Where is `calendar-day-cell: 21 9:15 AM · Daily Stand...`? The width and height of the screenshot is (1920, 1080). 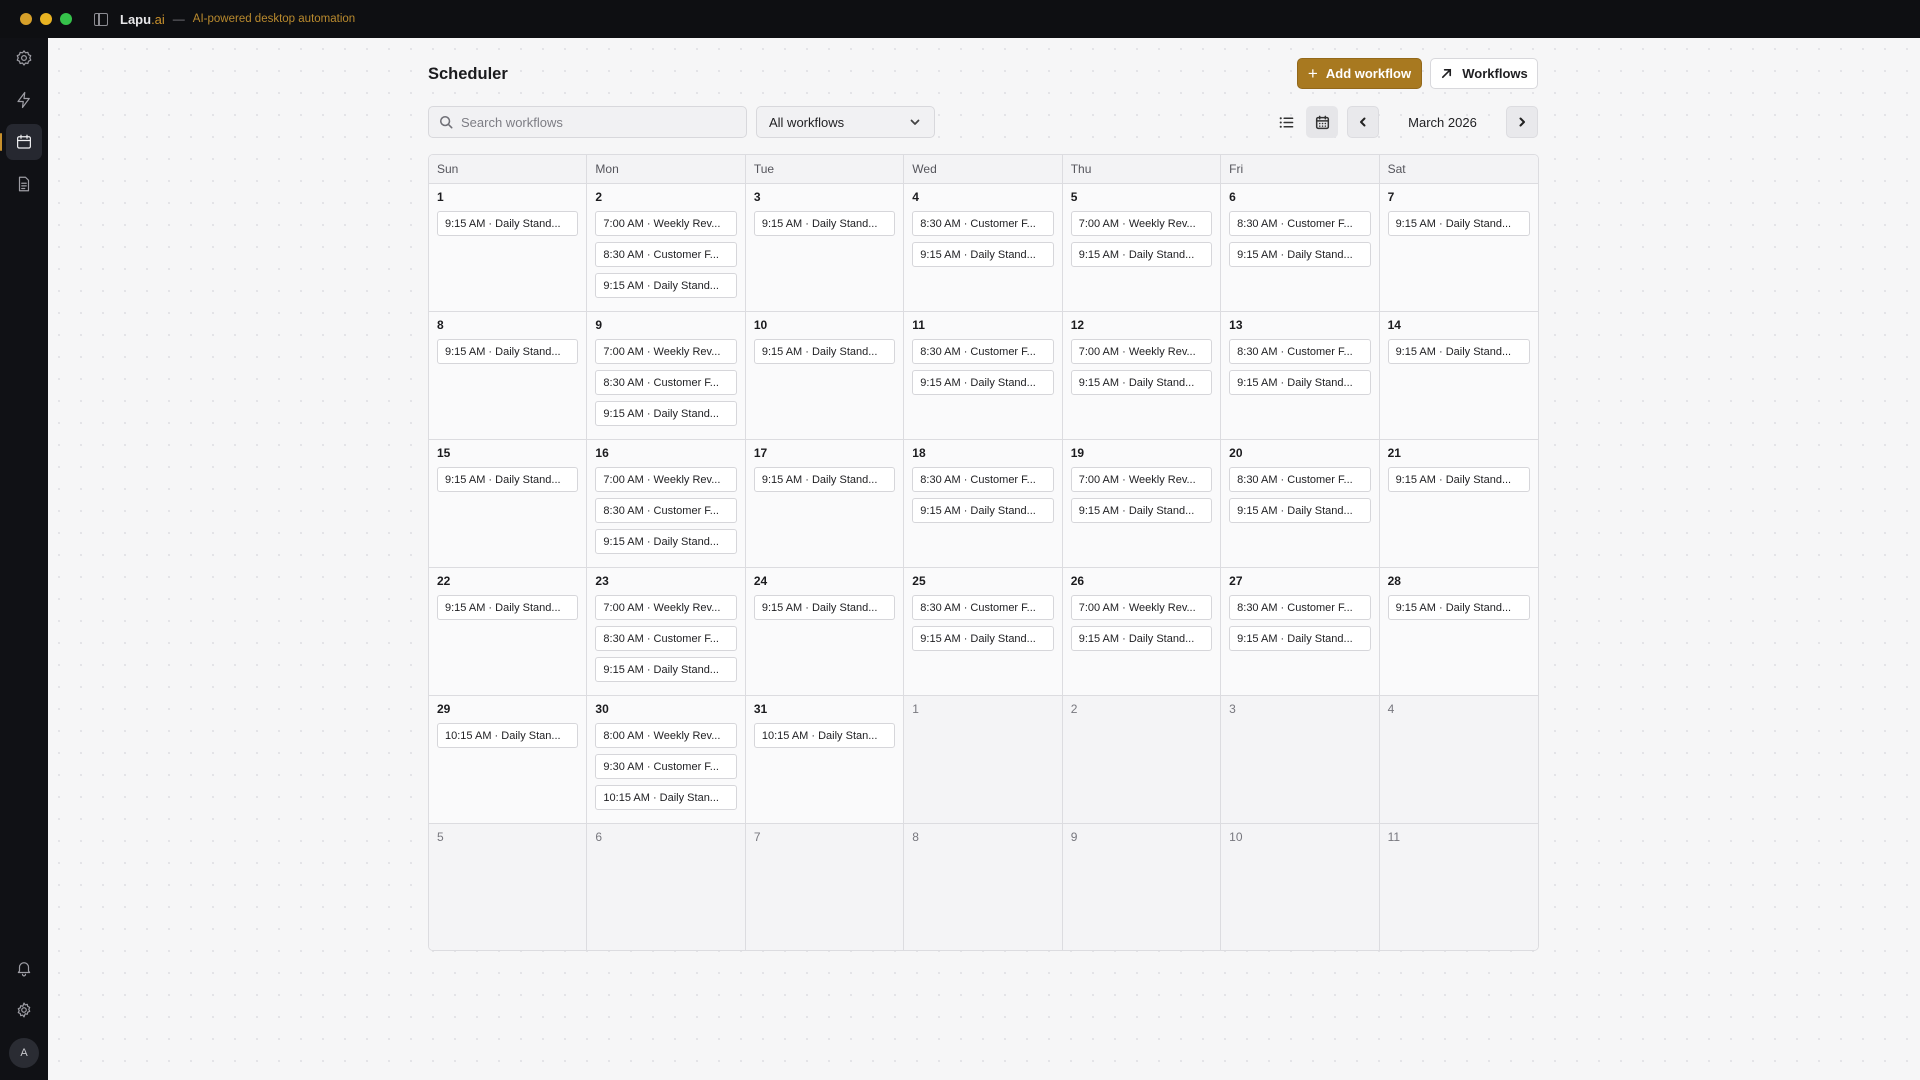
calendar-day-cell: 21 9:15 AM · Daily Stand... is located at coordinates (1458, 504).